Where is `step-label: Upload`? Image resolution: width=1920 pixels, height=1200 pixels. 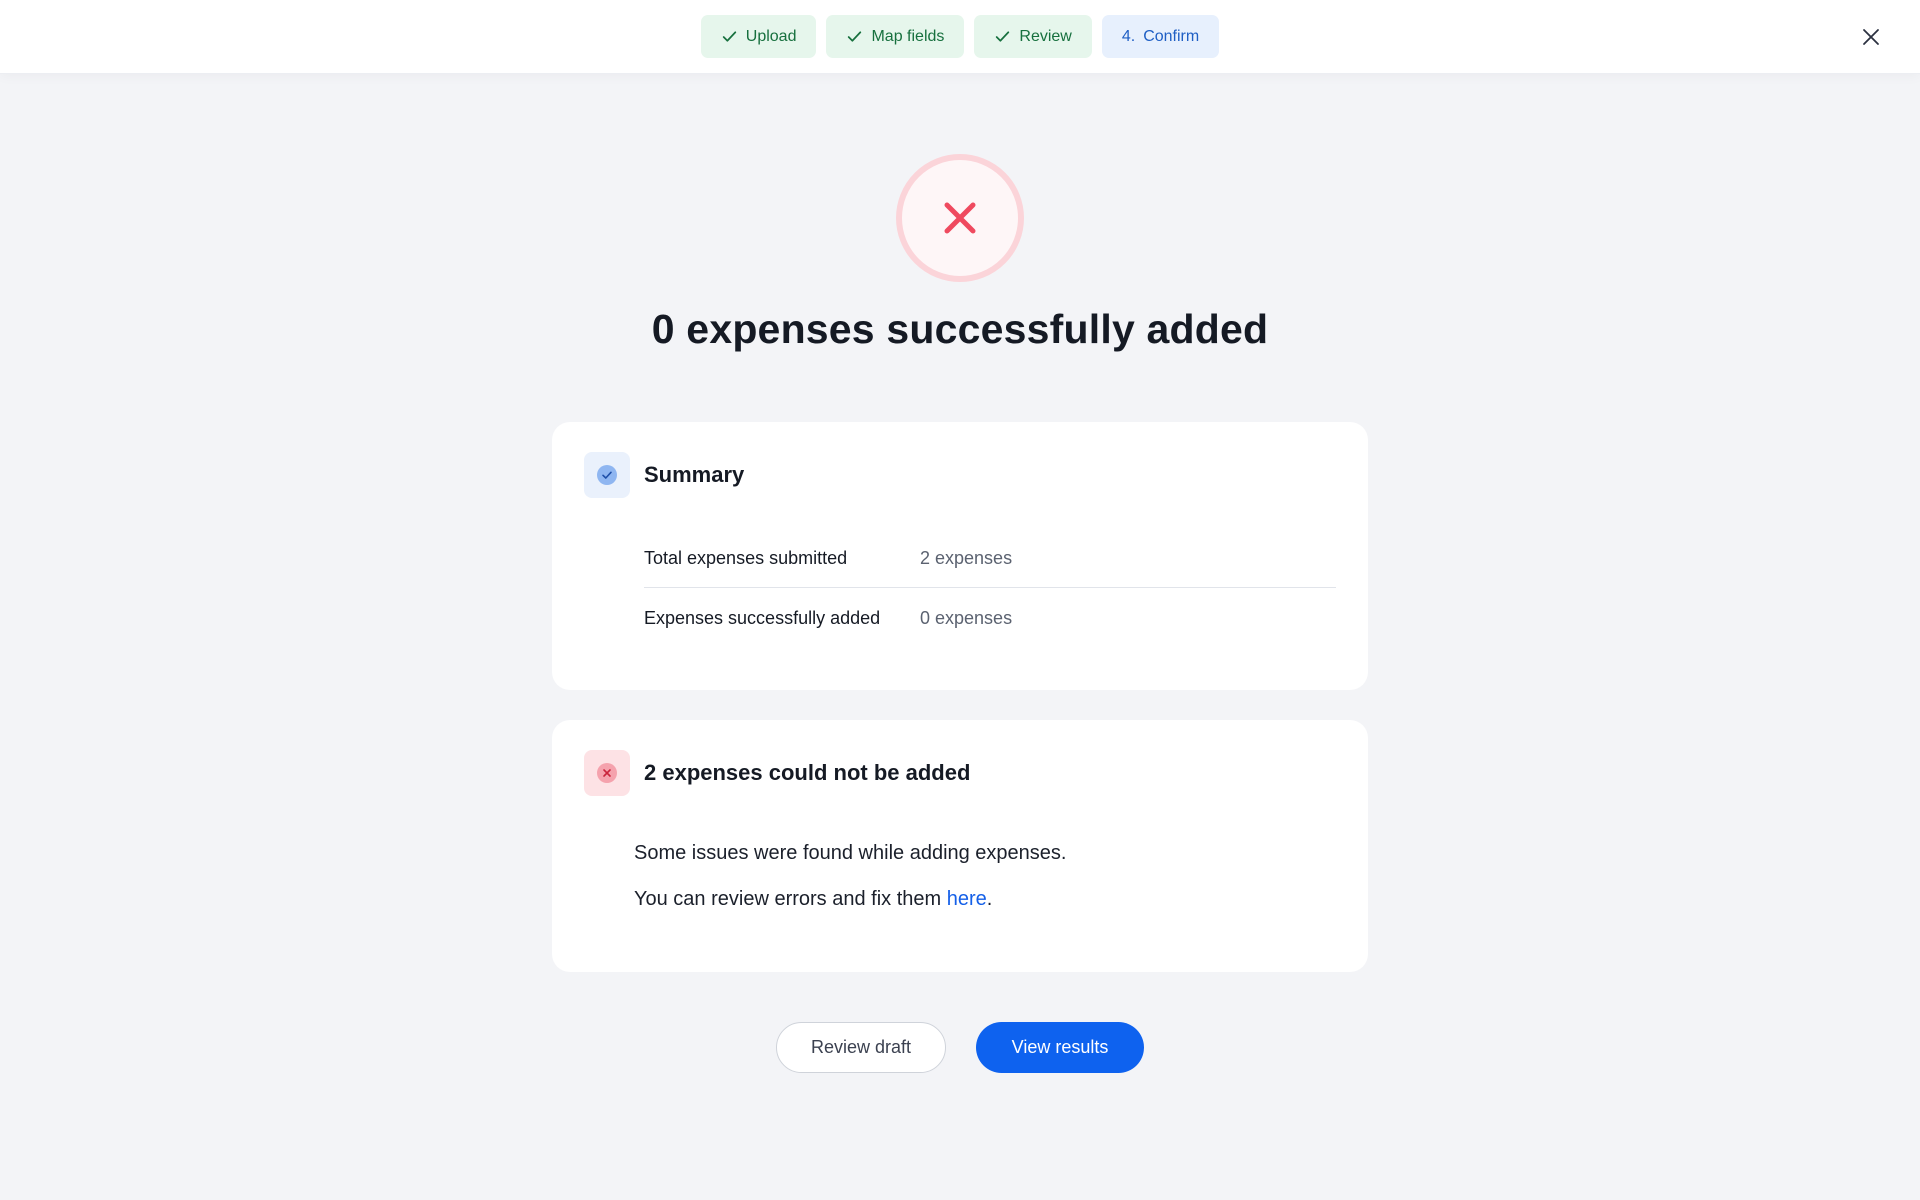 step-label: Upload is located at coordinates (771, 36).